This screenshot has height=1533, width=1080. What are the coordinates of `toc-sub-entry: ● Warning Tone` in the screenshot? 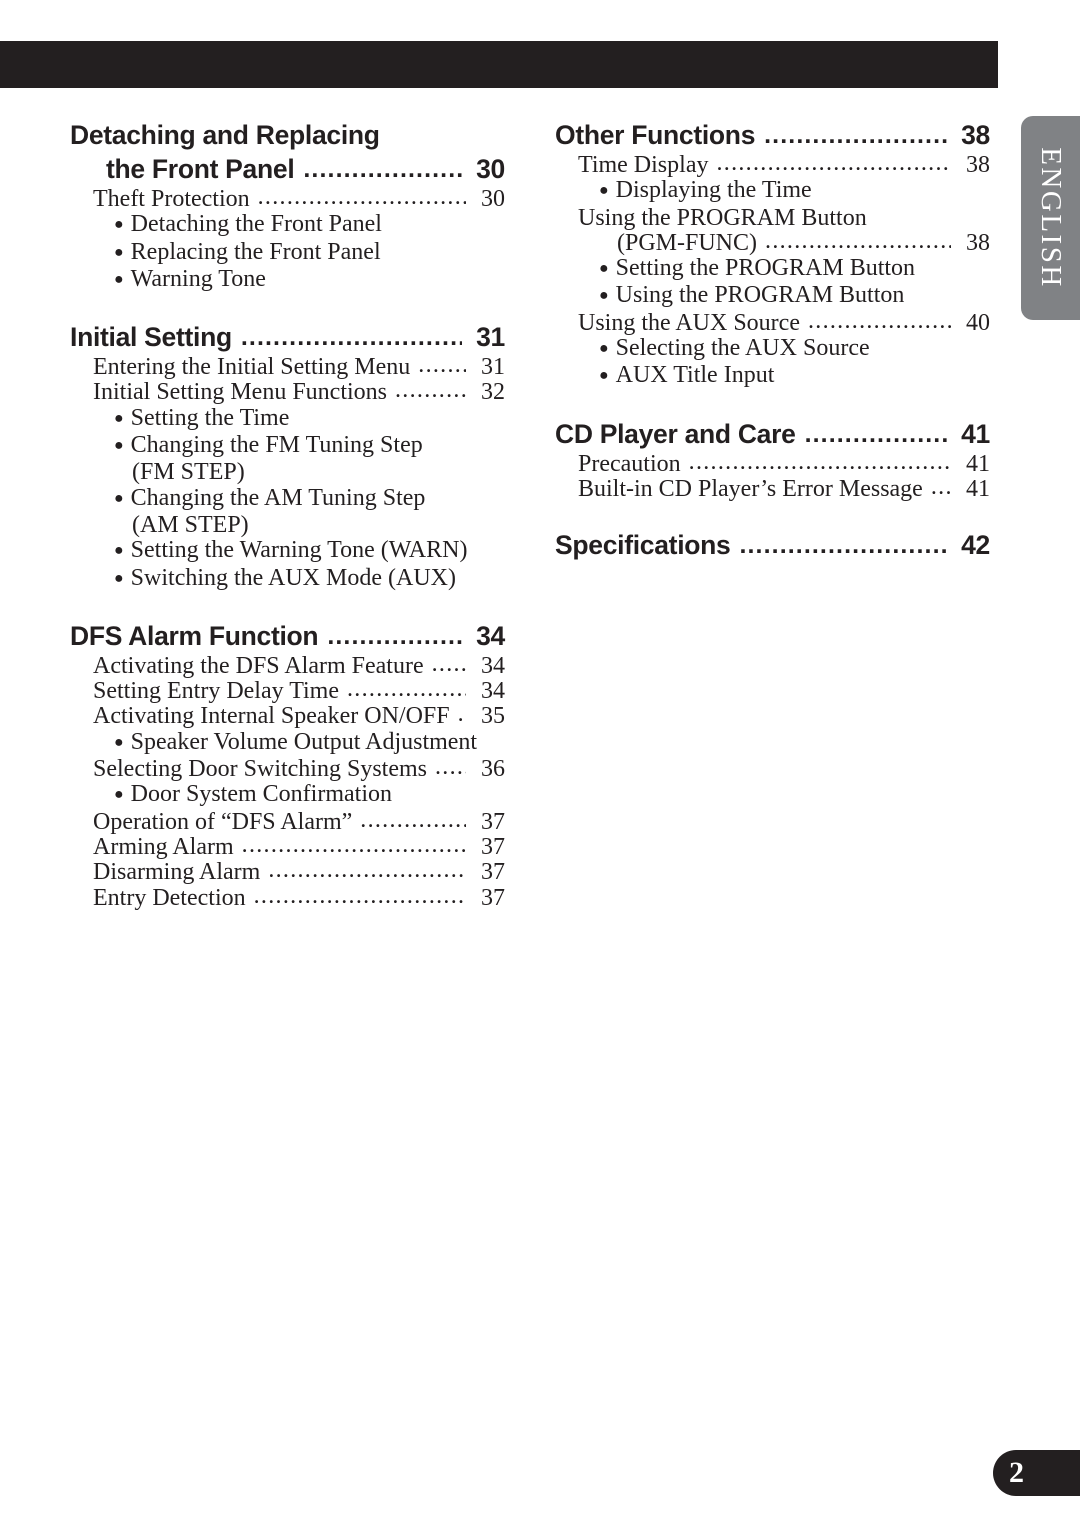 It's located at (287, 280).